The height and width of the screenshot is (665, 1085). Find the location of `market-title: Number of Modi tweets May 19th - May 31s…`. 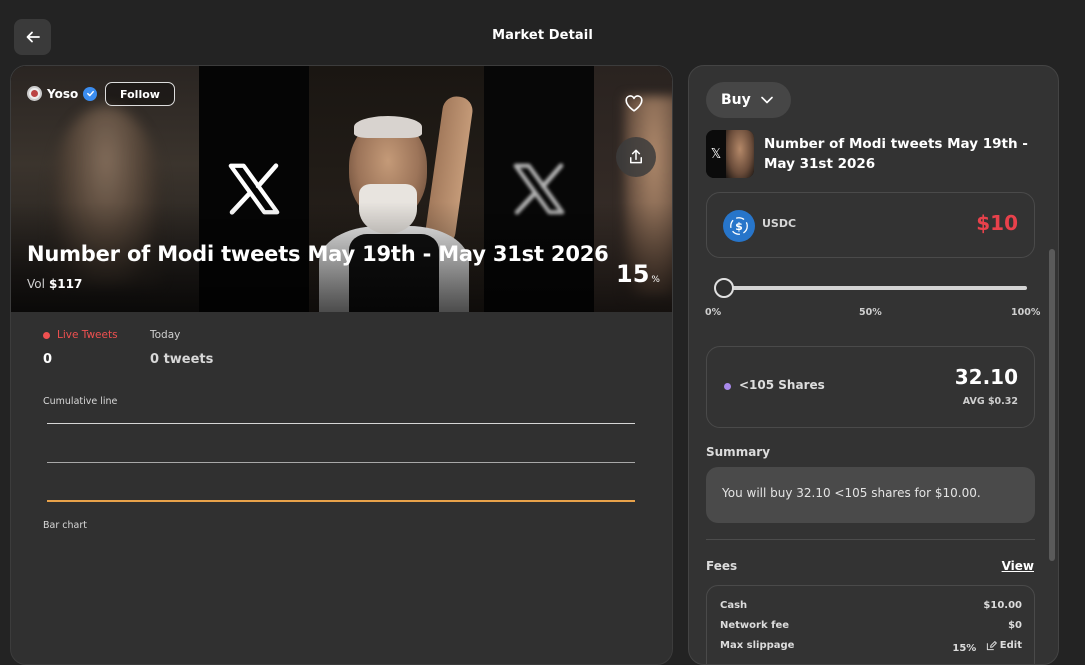

market-title: Number of Modi tweets May 19th - May 31s… is located at coordinates (318, 254).